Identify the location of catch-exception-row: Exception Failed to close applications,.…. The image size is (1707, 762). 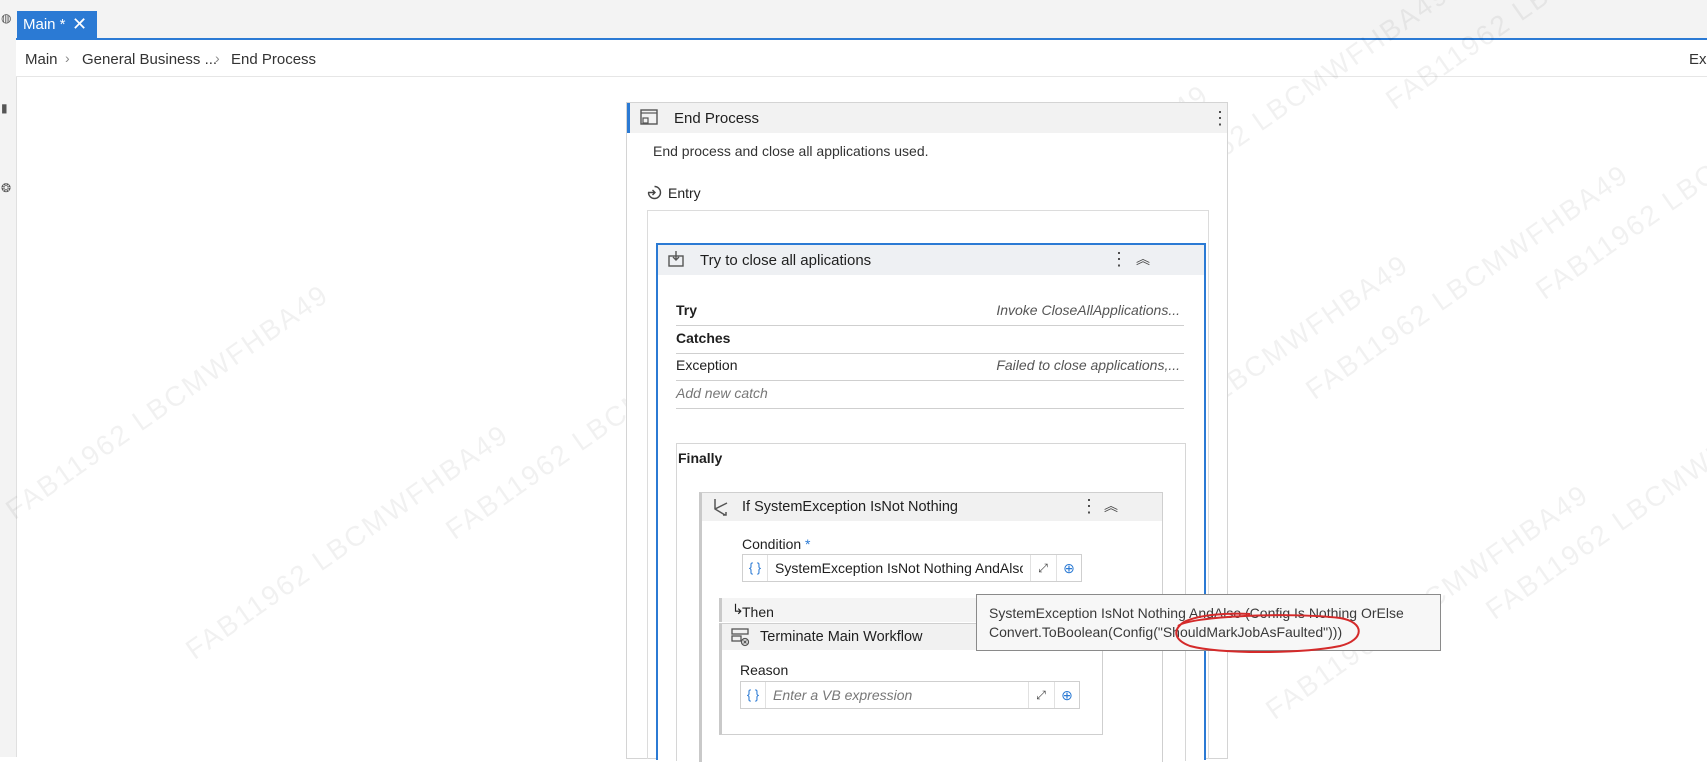
(930, 365).